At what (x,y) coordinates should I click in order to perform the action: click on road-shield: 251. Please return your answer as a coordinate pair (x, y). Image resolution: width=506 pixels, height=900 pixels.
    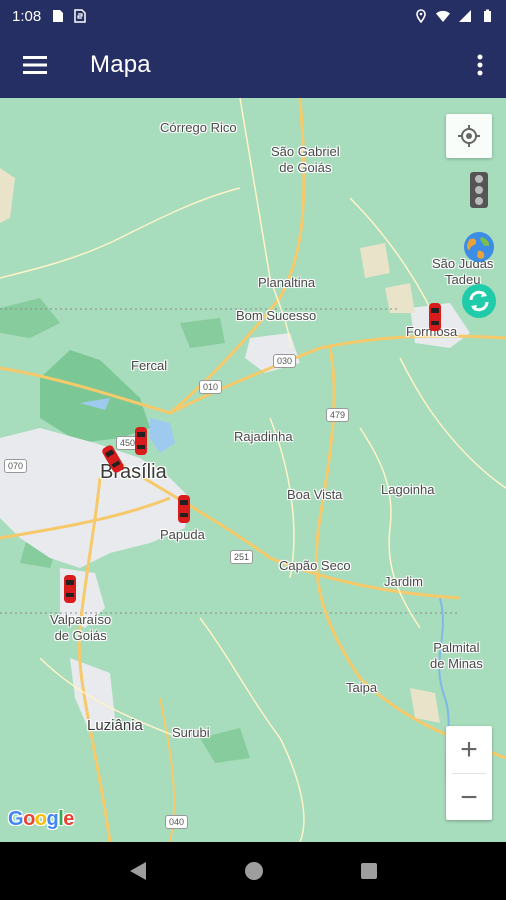
    Looking at the image, I should click on (242, 557).